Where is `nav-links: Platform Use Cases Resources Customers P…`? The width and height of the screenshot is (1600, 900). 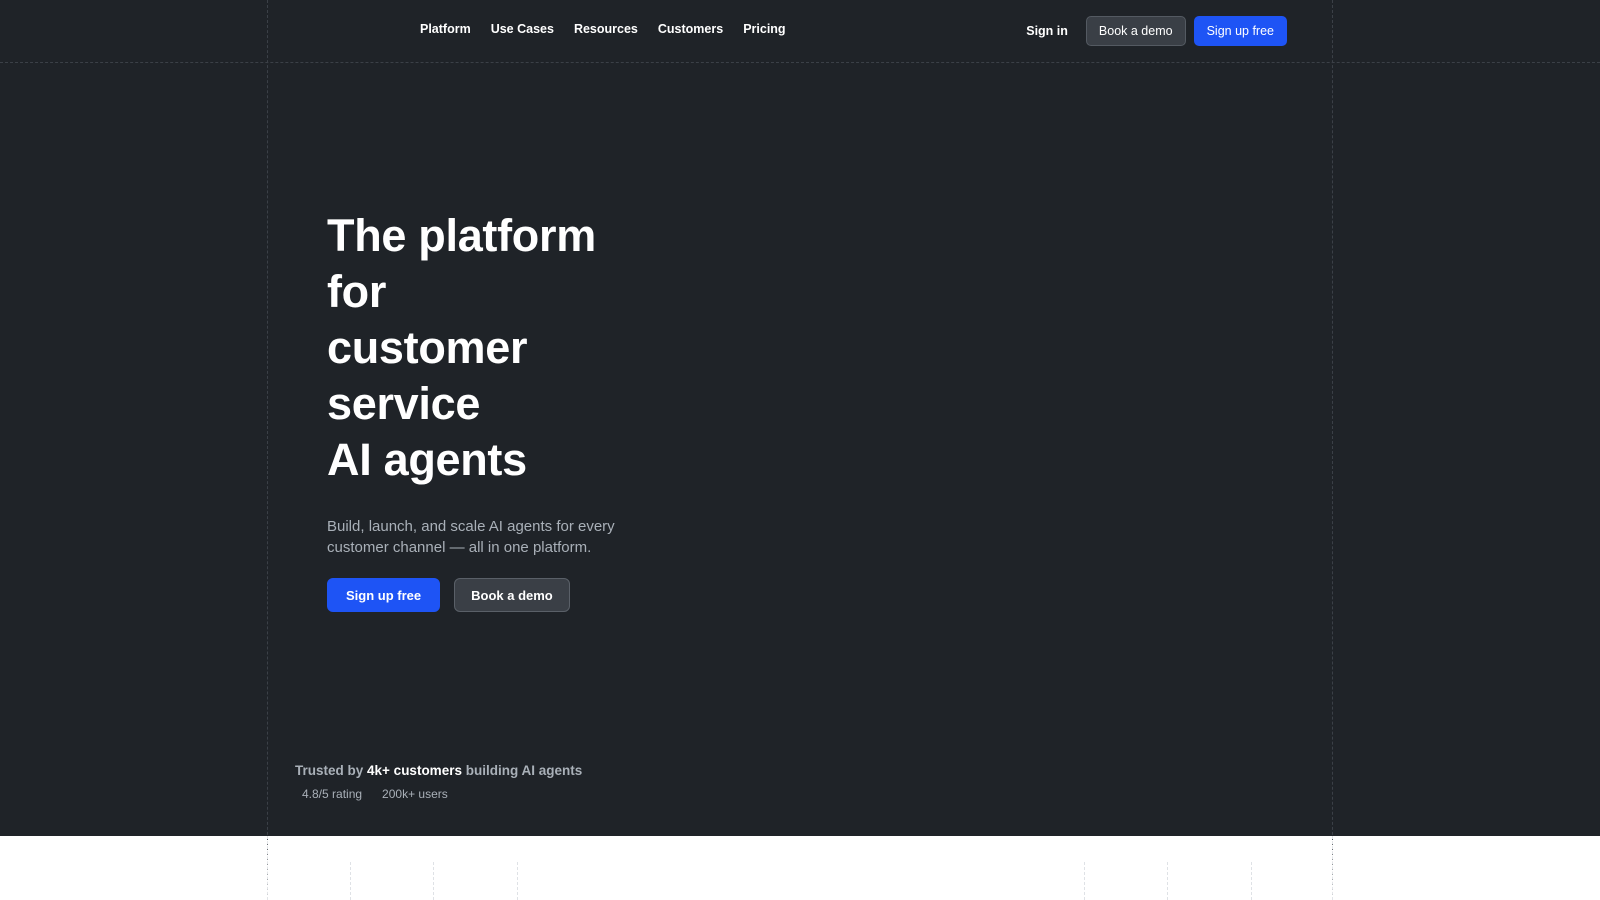
nav-links: Platform Use Cases Resources Customers P… is located at coordinates (603, 29).